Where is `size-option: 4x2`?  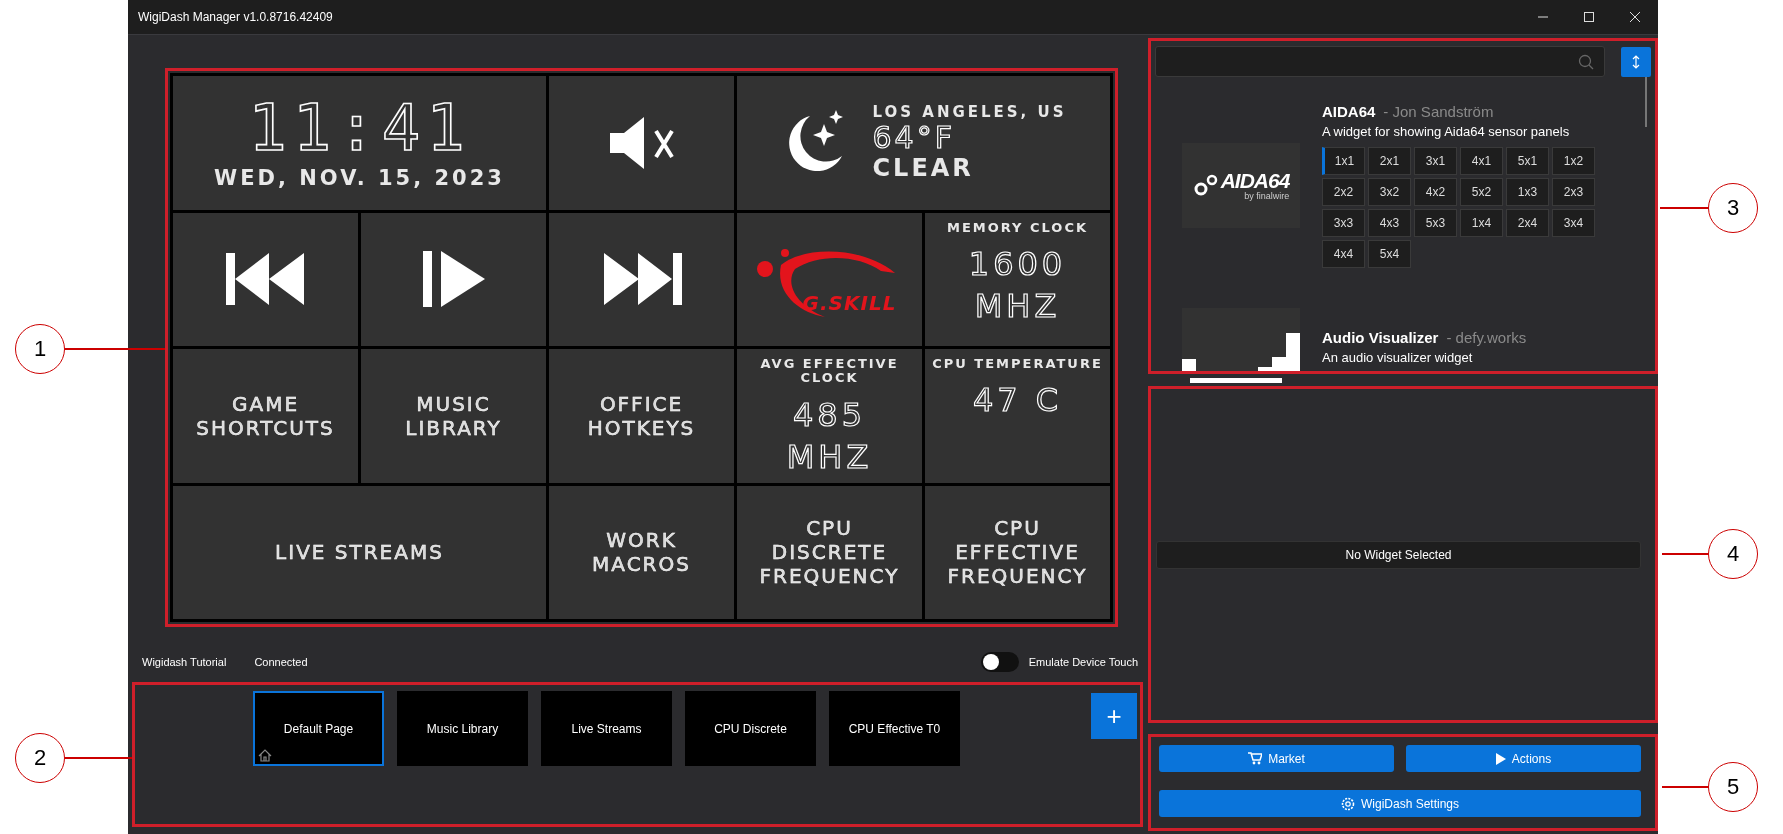 size-option: 4x2 is located at coordinates (1435, 192).